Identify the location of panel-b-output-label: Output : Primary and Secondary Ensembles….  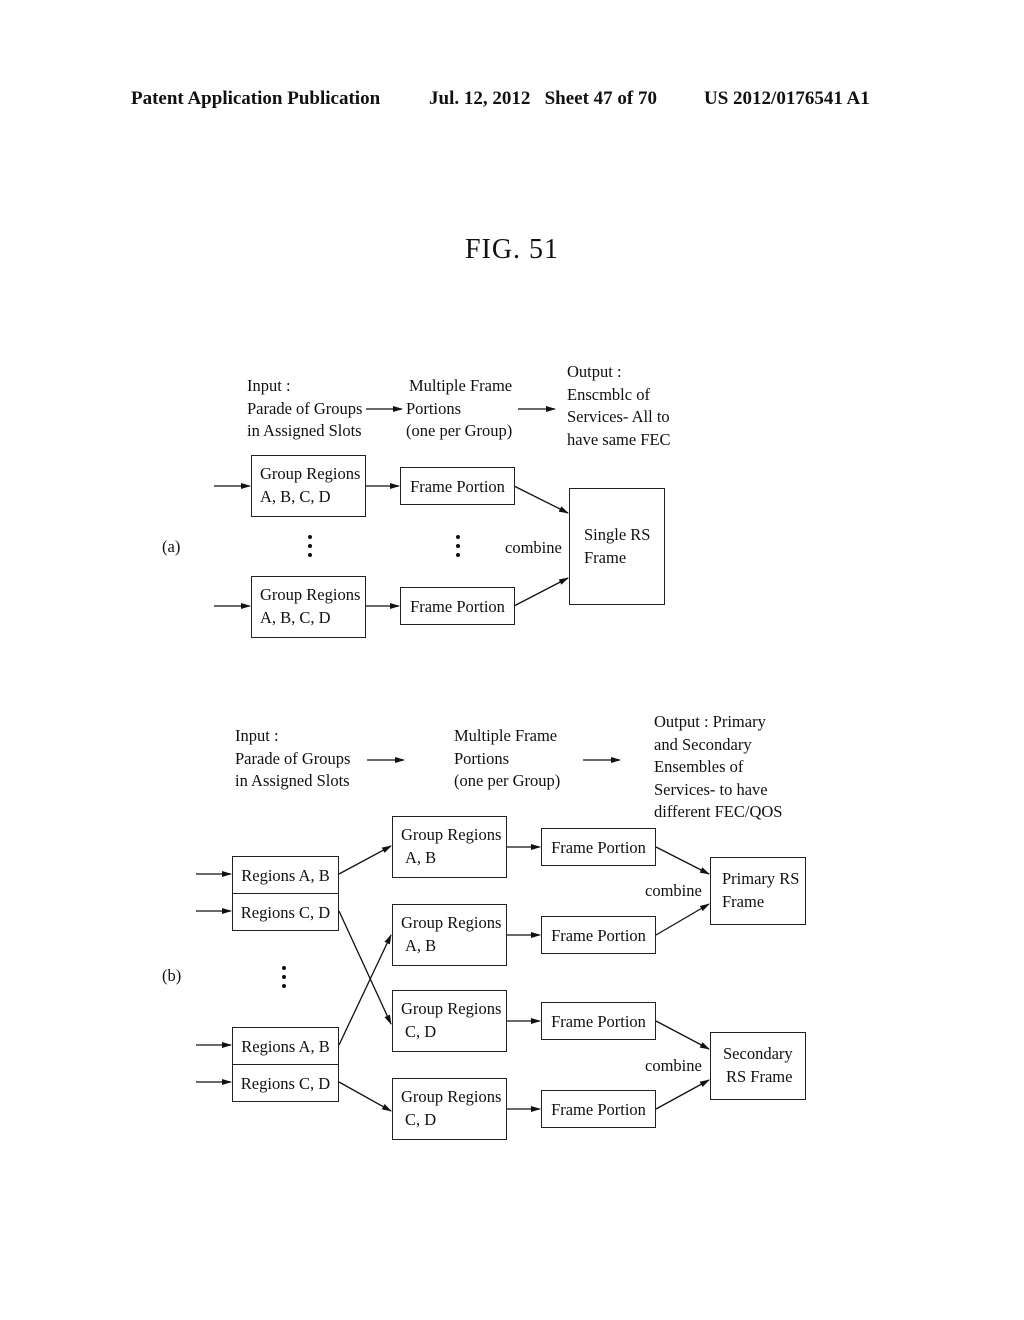
(718, 767).